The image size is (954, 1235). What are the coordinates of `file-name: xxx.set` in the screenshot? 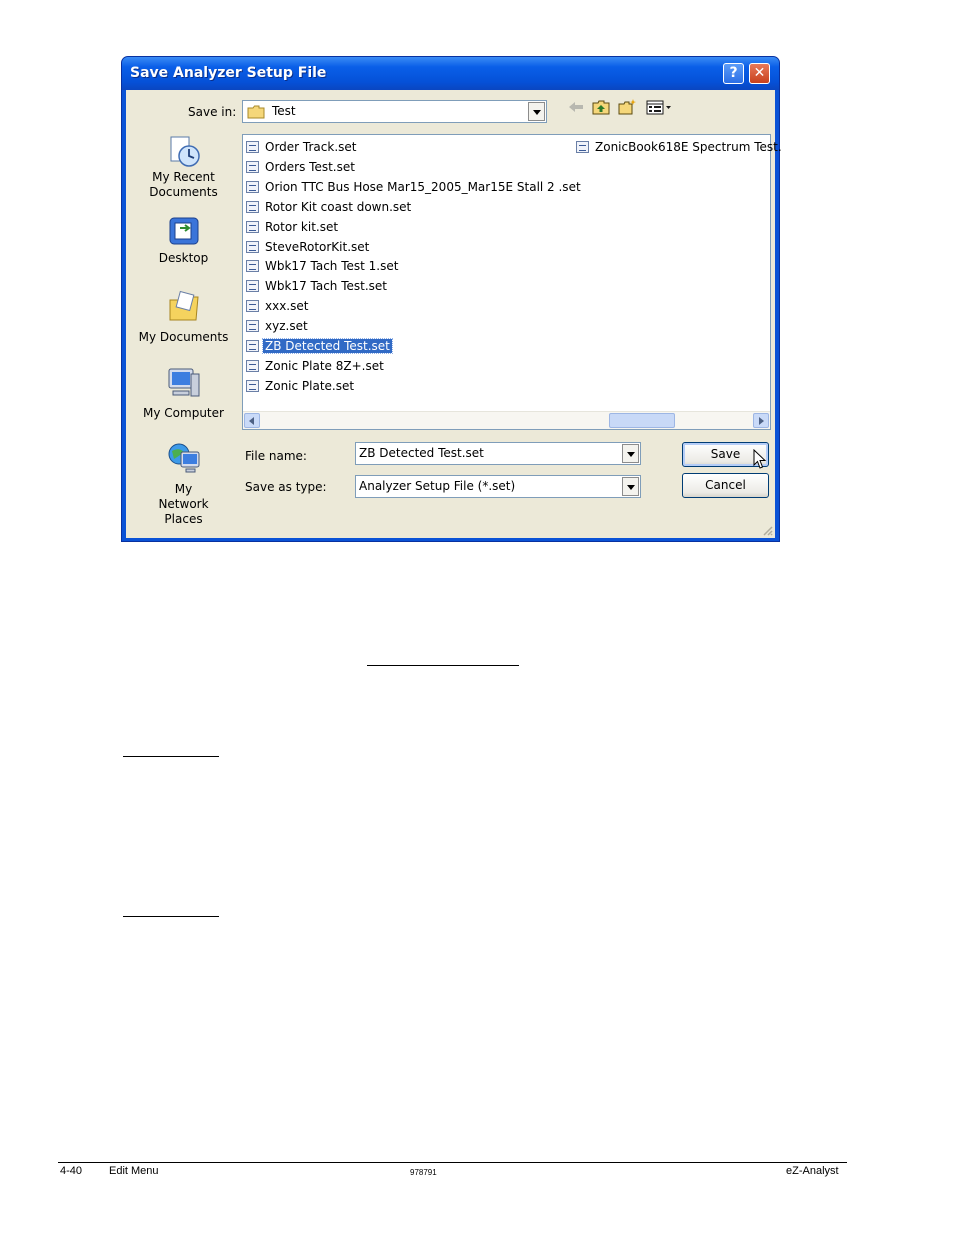 It's located at (287, 306).